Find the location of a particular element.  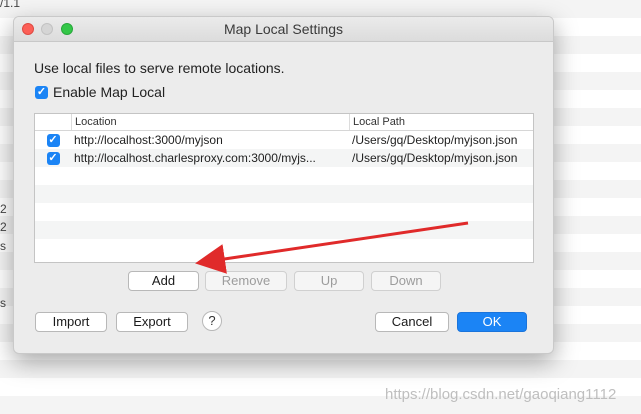

column-header-location: Location is located at coordinates (210, 122).